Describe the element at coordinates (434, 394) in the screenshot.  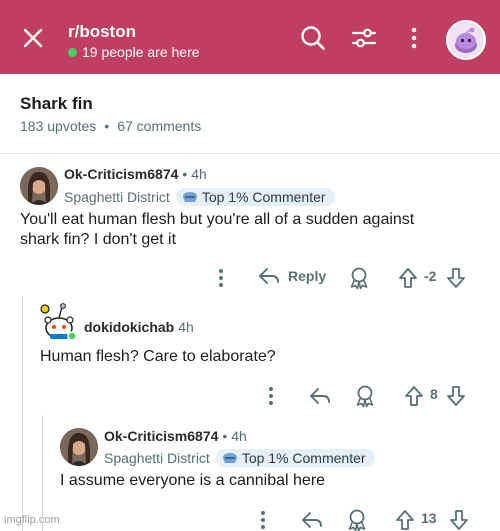
I see `vote-score: 8` at that location.